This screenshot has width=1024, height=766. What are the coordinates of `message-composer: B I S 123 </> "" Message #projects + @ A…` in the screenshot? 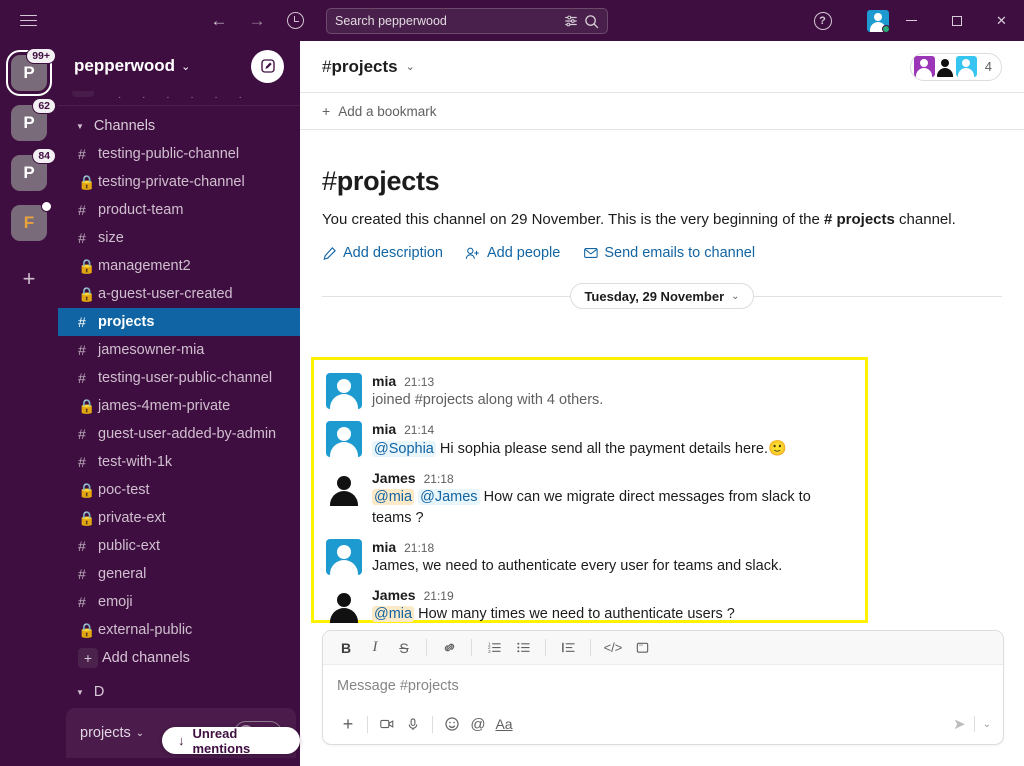 It's located at (663, 687).